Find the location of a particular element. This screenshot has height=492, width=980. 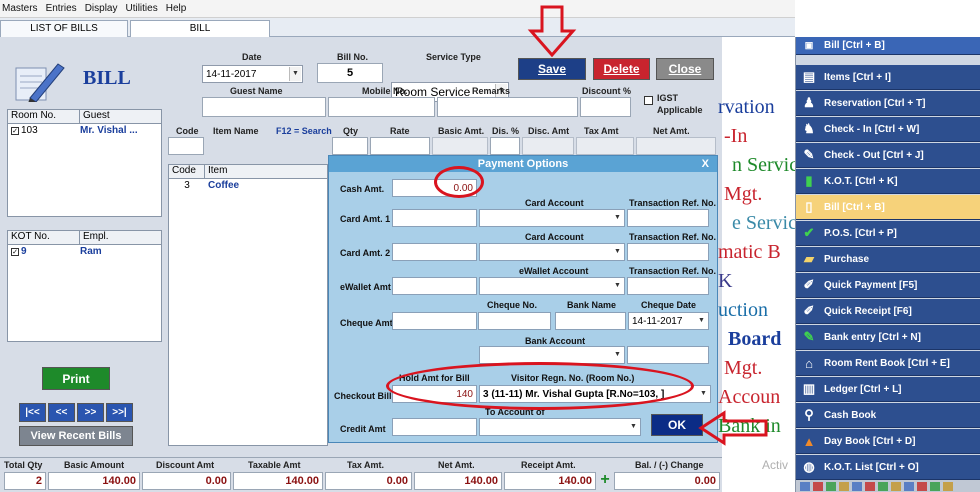

sidebar-item-ledger: ▥ Ledger [Ctrl + L] is located at coordinates (888, 389).